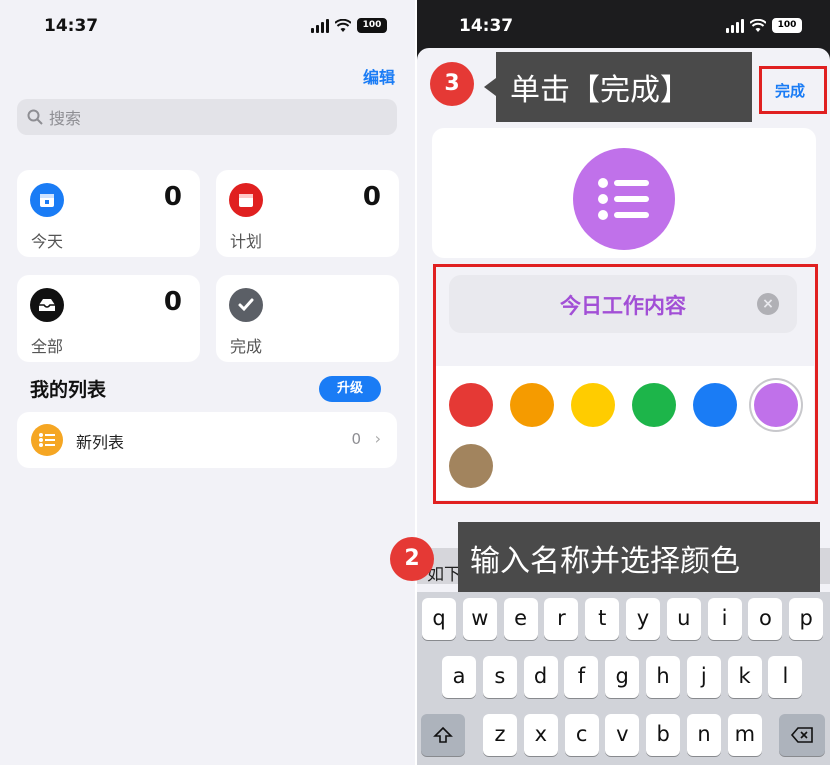  What do you see at coordinates (246, 200) in the screenshot?
I see `calendar-scheduled-icon` at bounding box center [246, 200].